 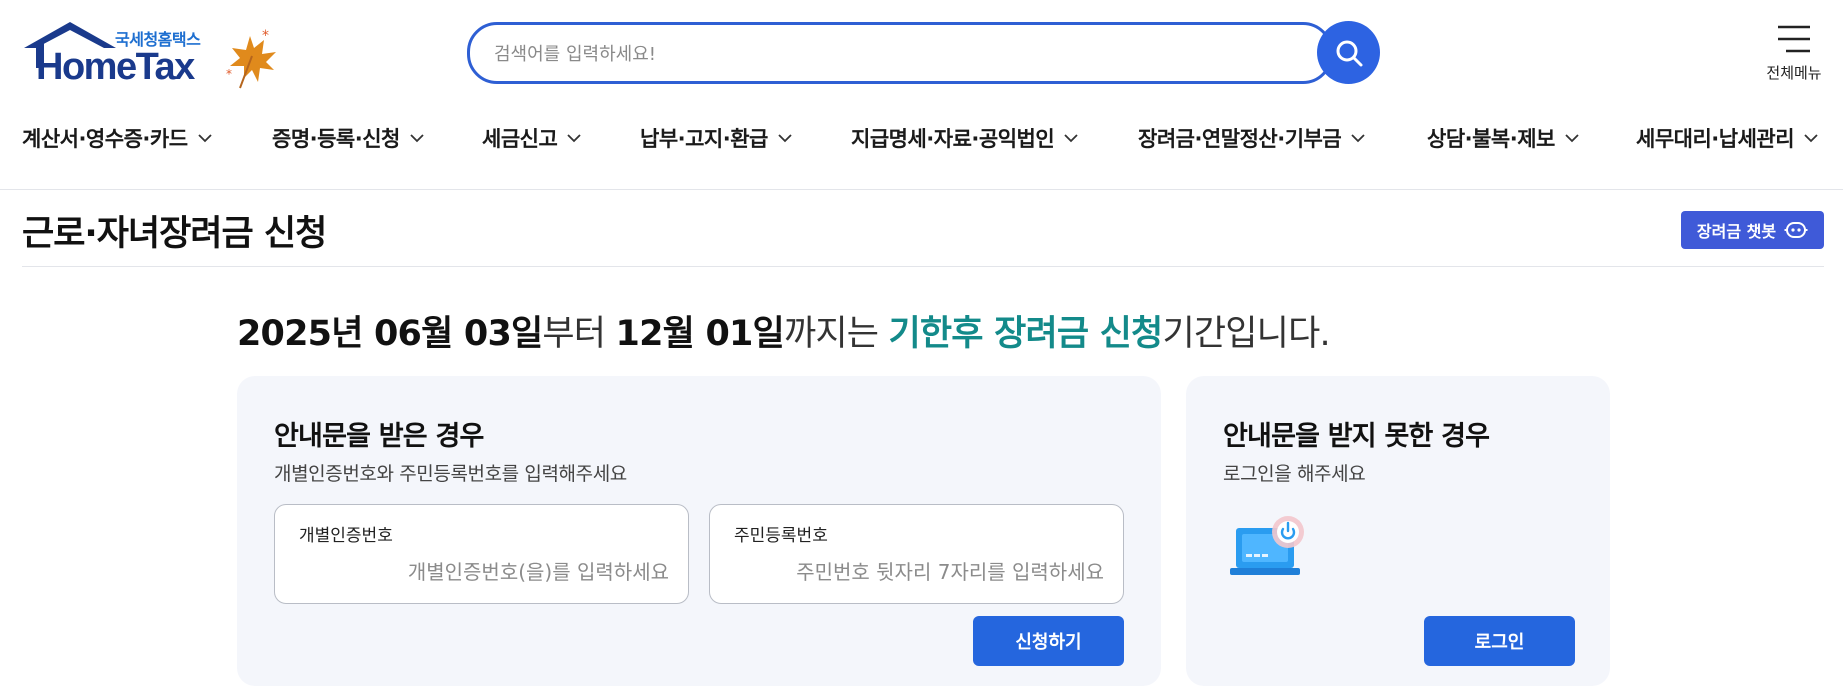 I want to click on search-icon, so click(x=1349, y=53).